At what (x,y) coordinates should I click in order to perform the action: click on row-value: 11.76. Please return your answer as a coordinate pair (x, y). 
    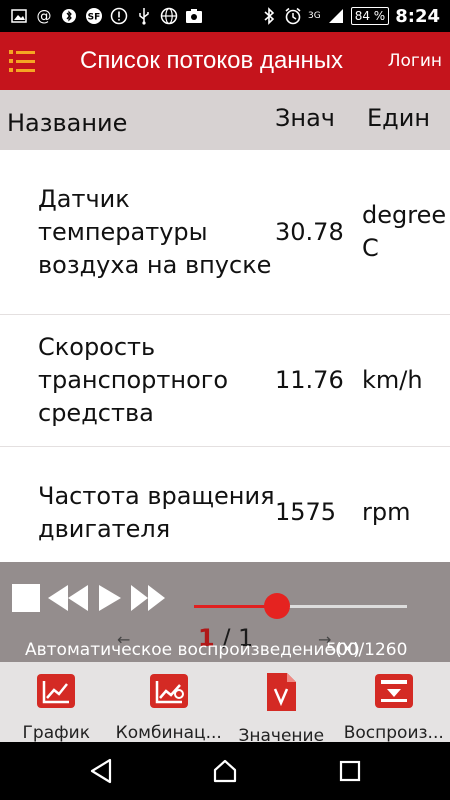
    Looking at the image, I should click on (309, 380).